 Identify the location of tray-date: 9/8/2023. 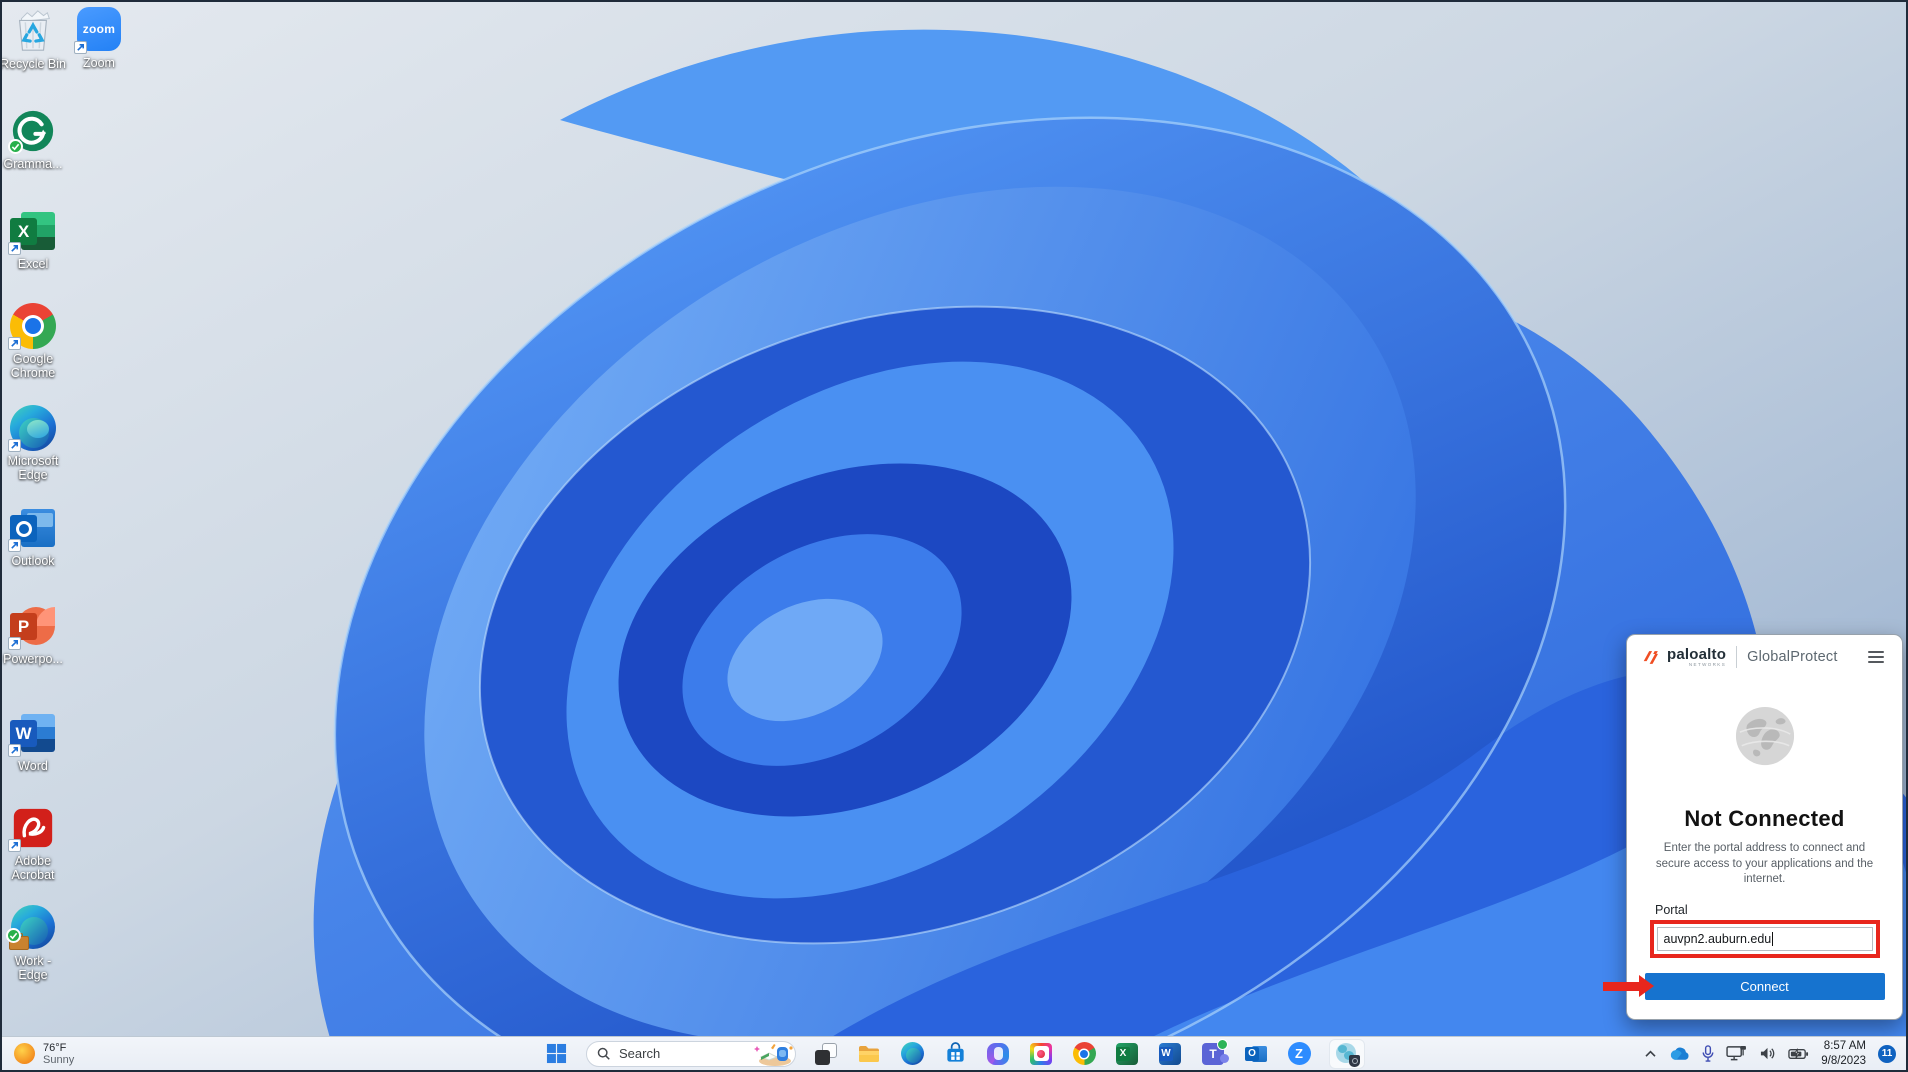
(1843, 1060).